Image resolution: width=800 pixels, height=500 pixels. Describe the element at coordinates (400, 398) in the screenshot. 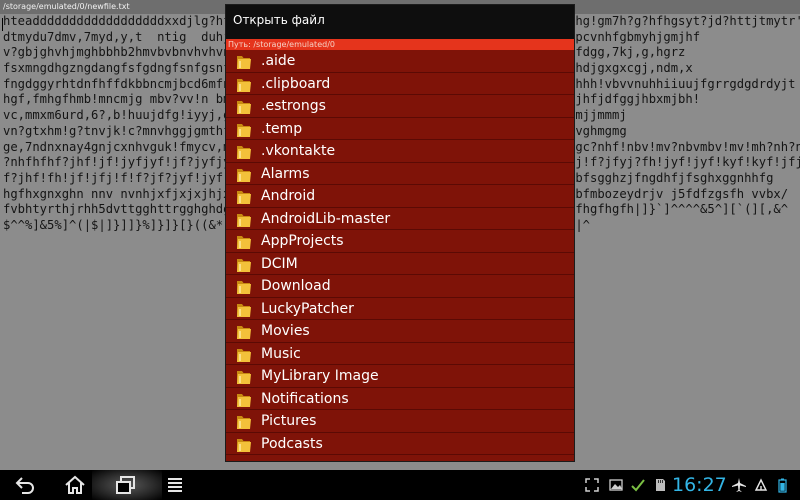

I see `folder-item: Notifications` at that location.